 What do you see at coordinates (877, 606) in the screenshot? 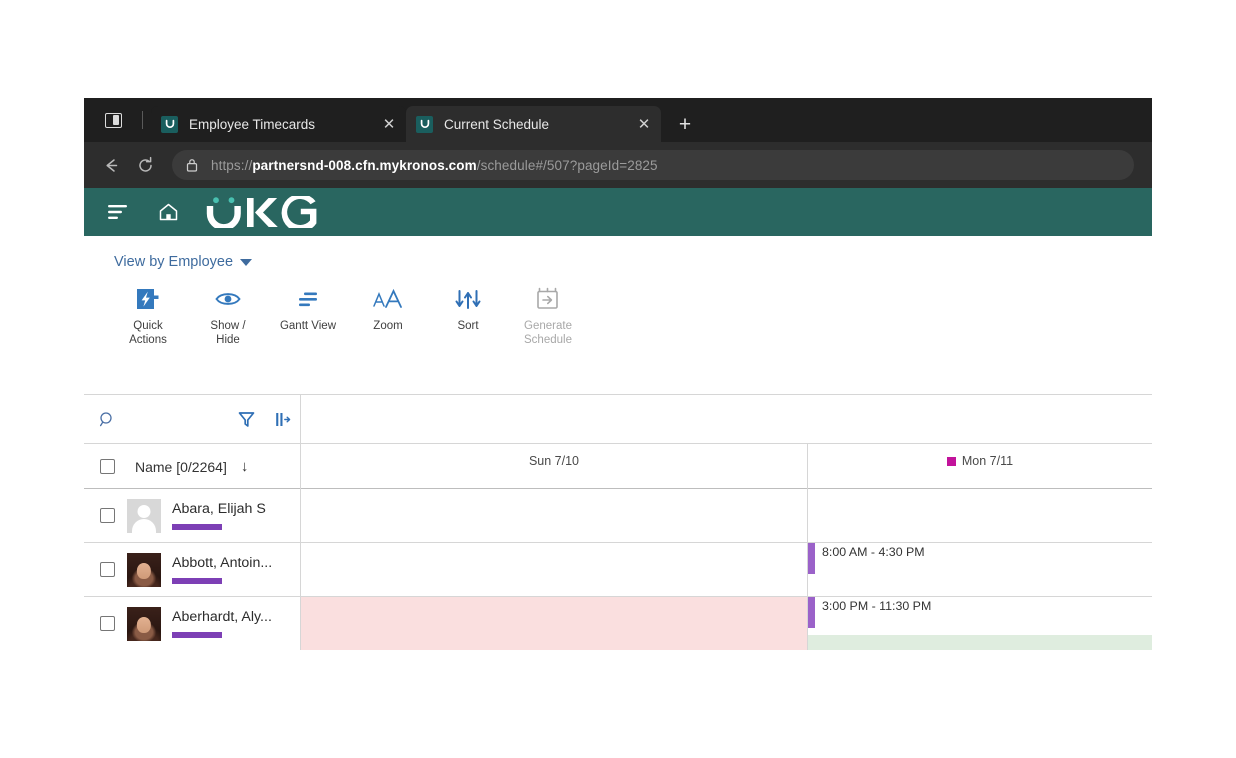
I see `shift-time-label: 3:00 PM - 11:30 PM` at bounding box center [877, 606].